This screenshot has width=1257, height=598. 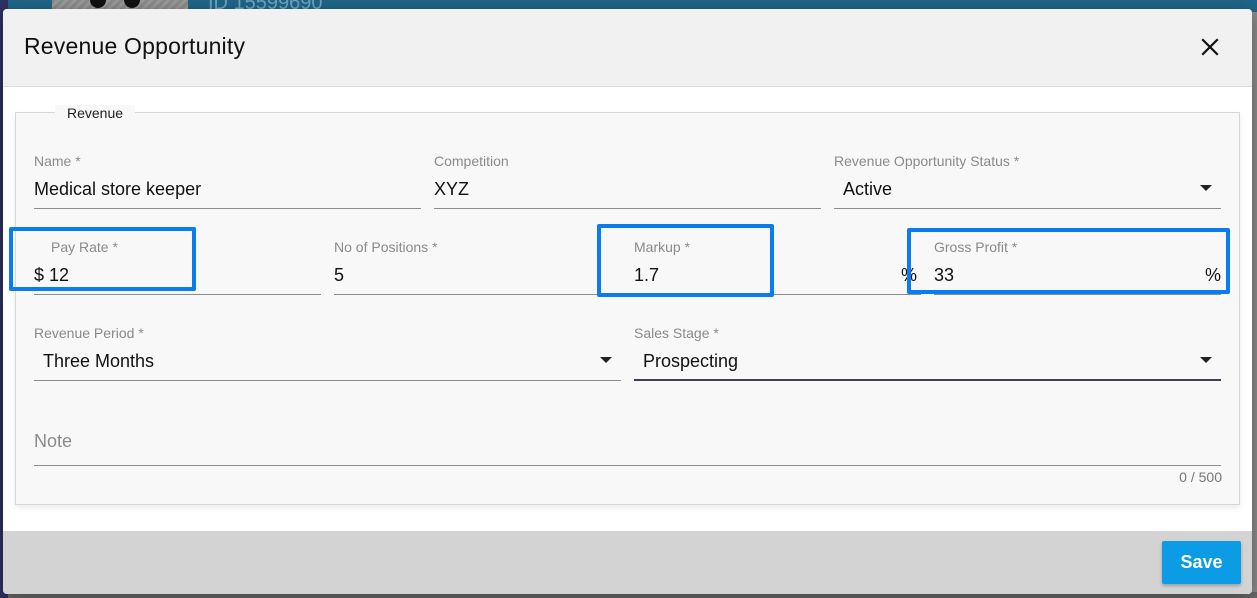 What do you see at coordinates (1212, 275) in the screenshot?
I see `gross-profit-percent-suffix: %` at bounding box center [1212, 275].